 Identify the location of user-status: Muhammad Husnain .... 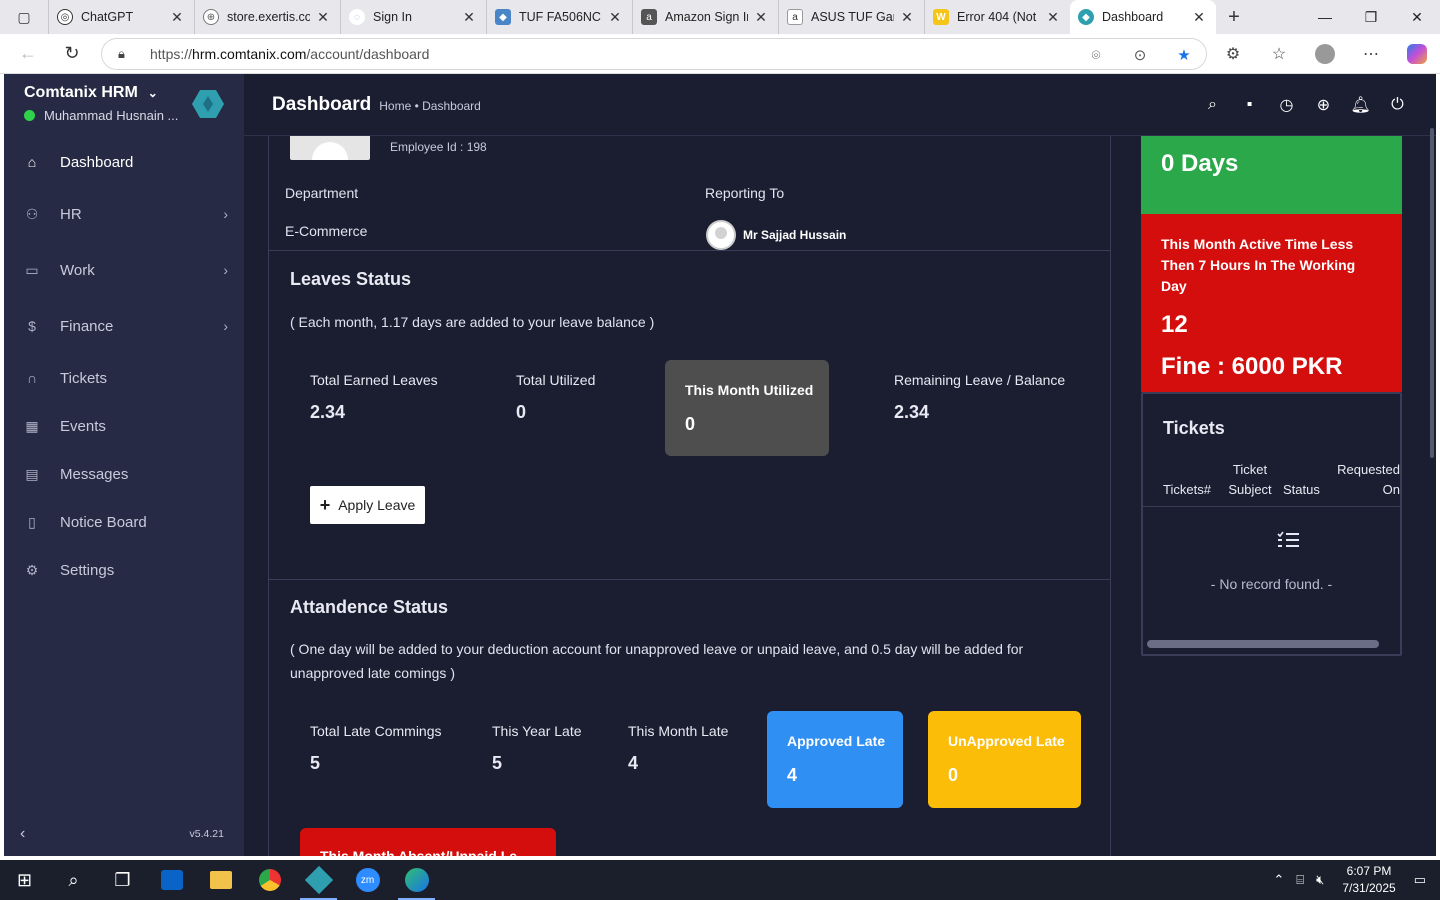
(104, 115).